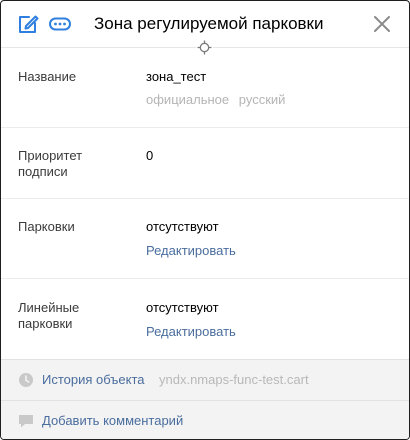 The image size is (410, 440). What do you see at coordinates (205, 419) in the screenshot?
I see `comment-row: Добавить комментарий` at bounding box center [205, 419].